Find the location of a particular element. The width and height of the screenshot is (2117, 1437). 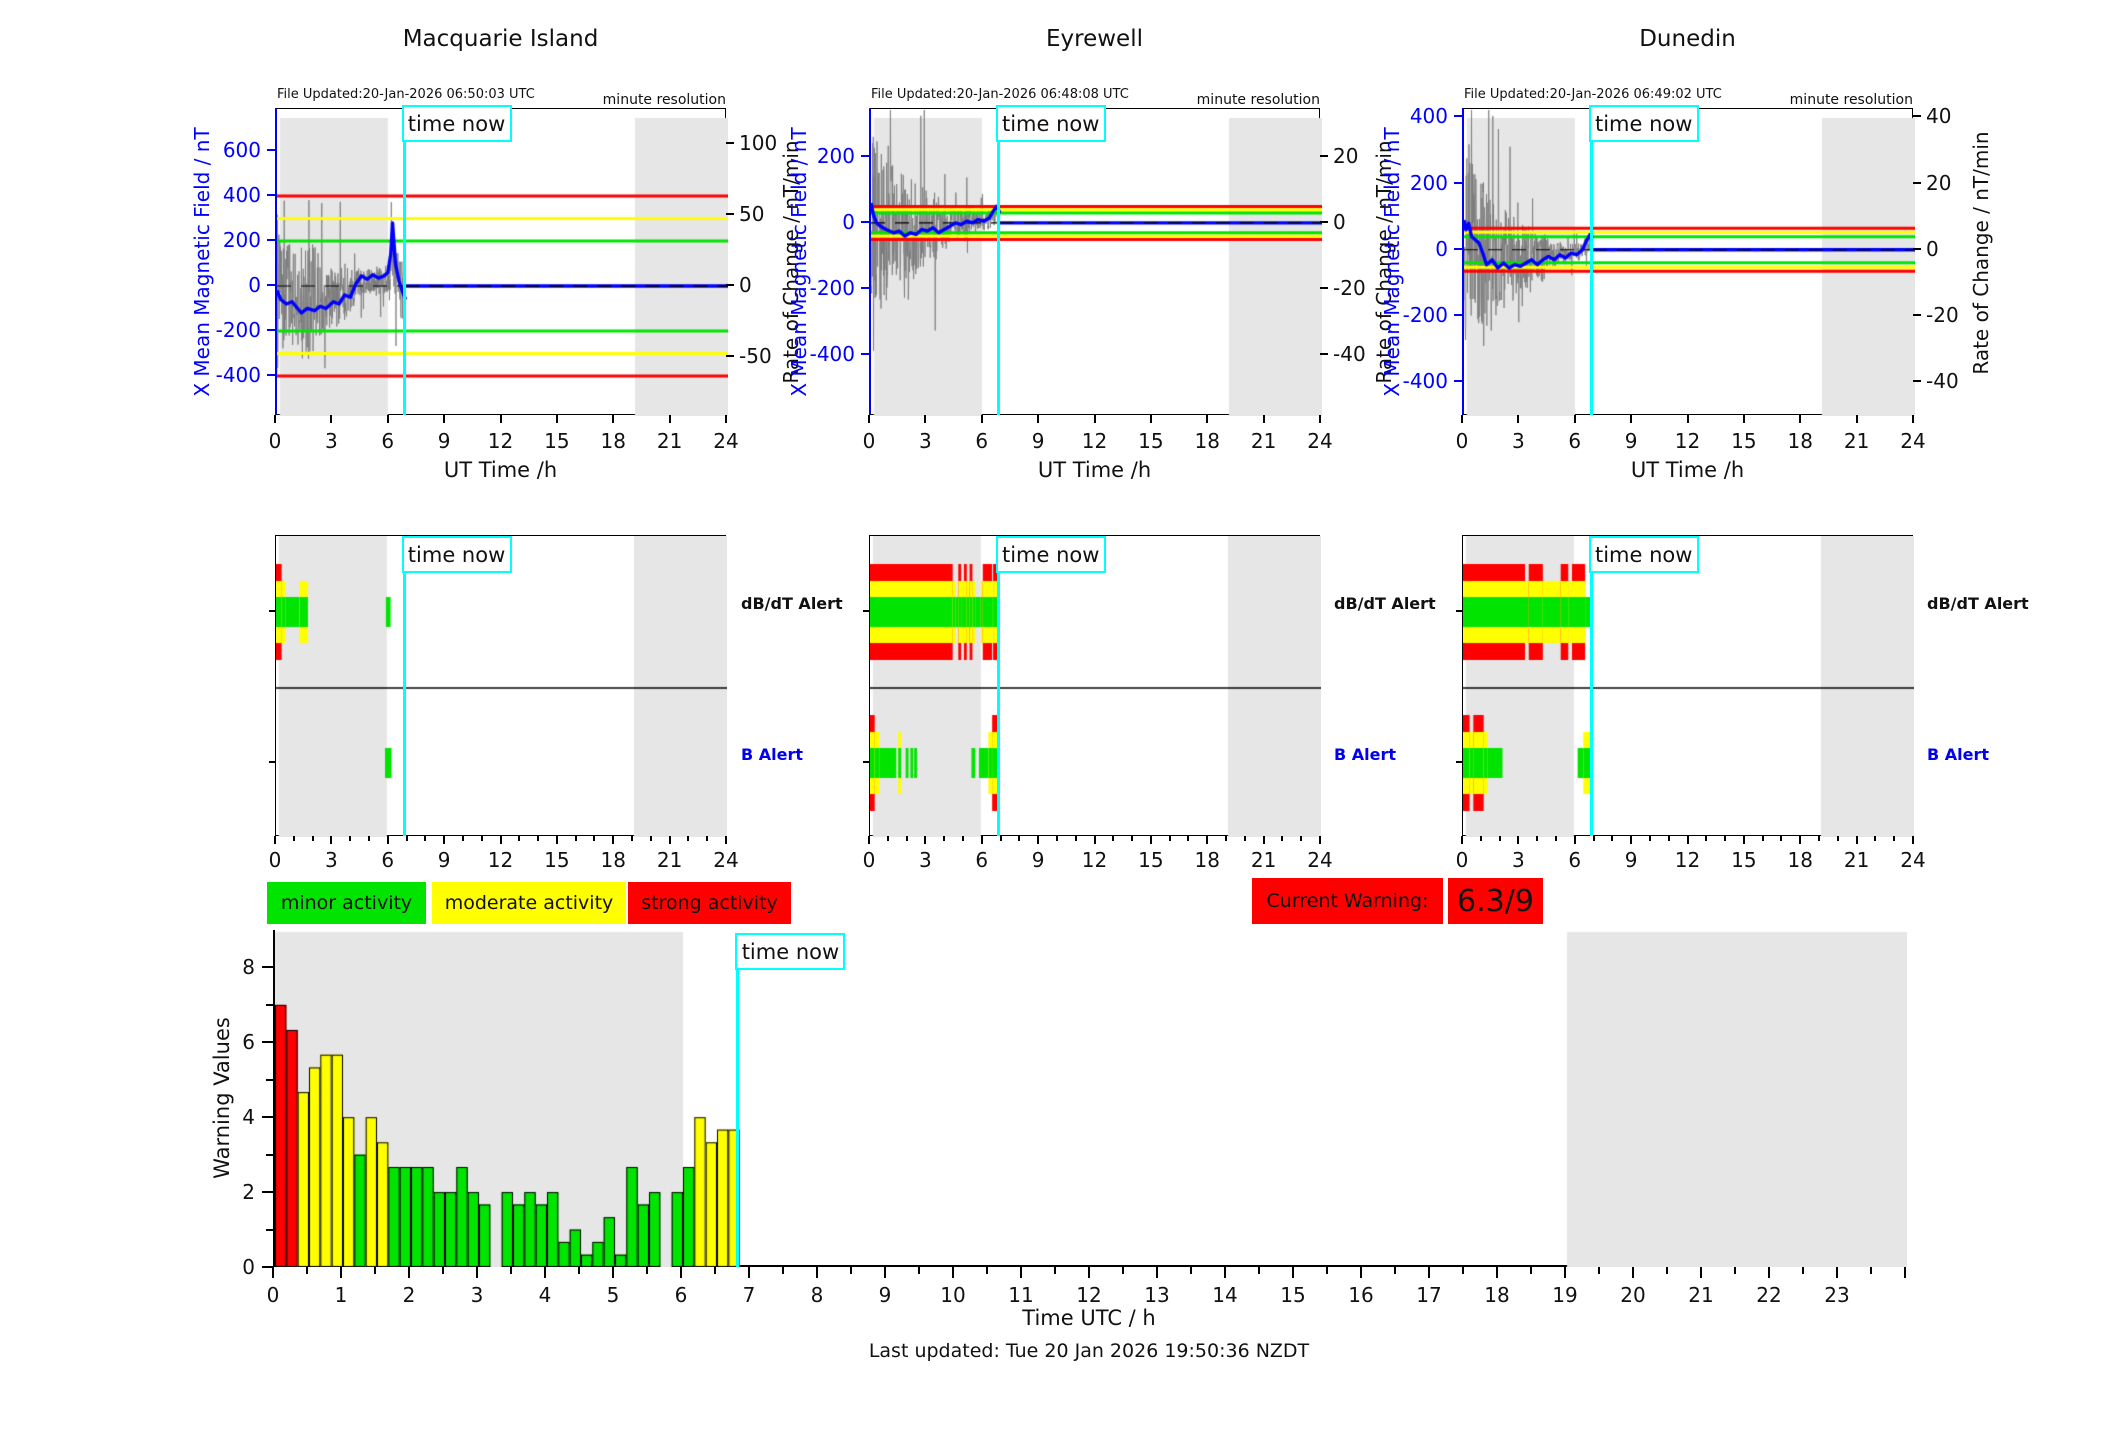

warning-x-tick-label: 16 is located at coordinates (1361, 1295).